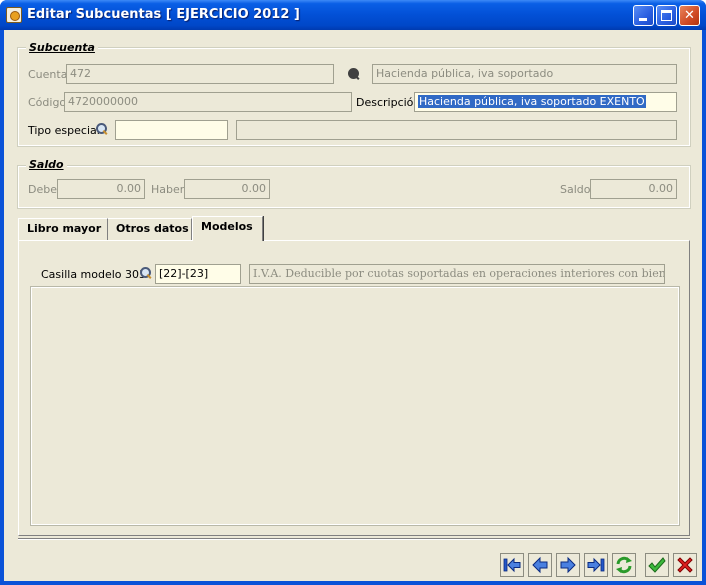 This screenshot has width=706, height=585. What do you see at coordinates (146, 273) in the screenshot?
I see `casilla-search-icon` at bounding box center [146, 273].